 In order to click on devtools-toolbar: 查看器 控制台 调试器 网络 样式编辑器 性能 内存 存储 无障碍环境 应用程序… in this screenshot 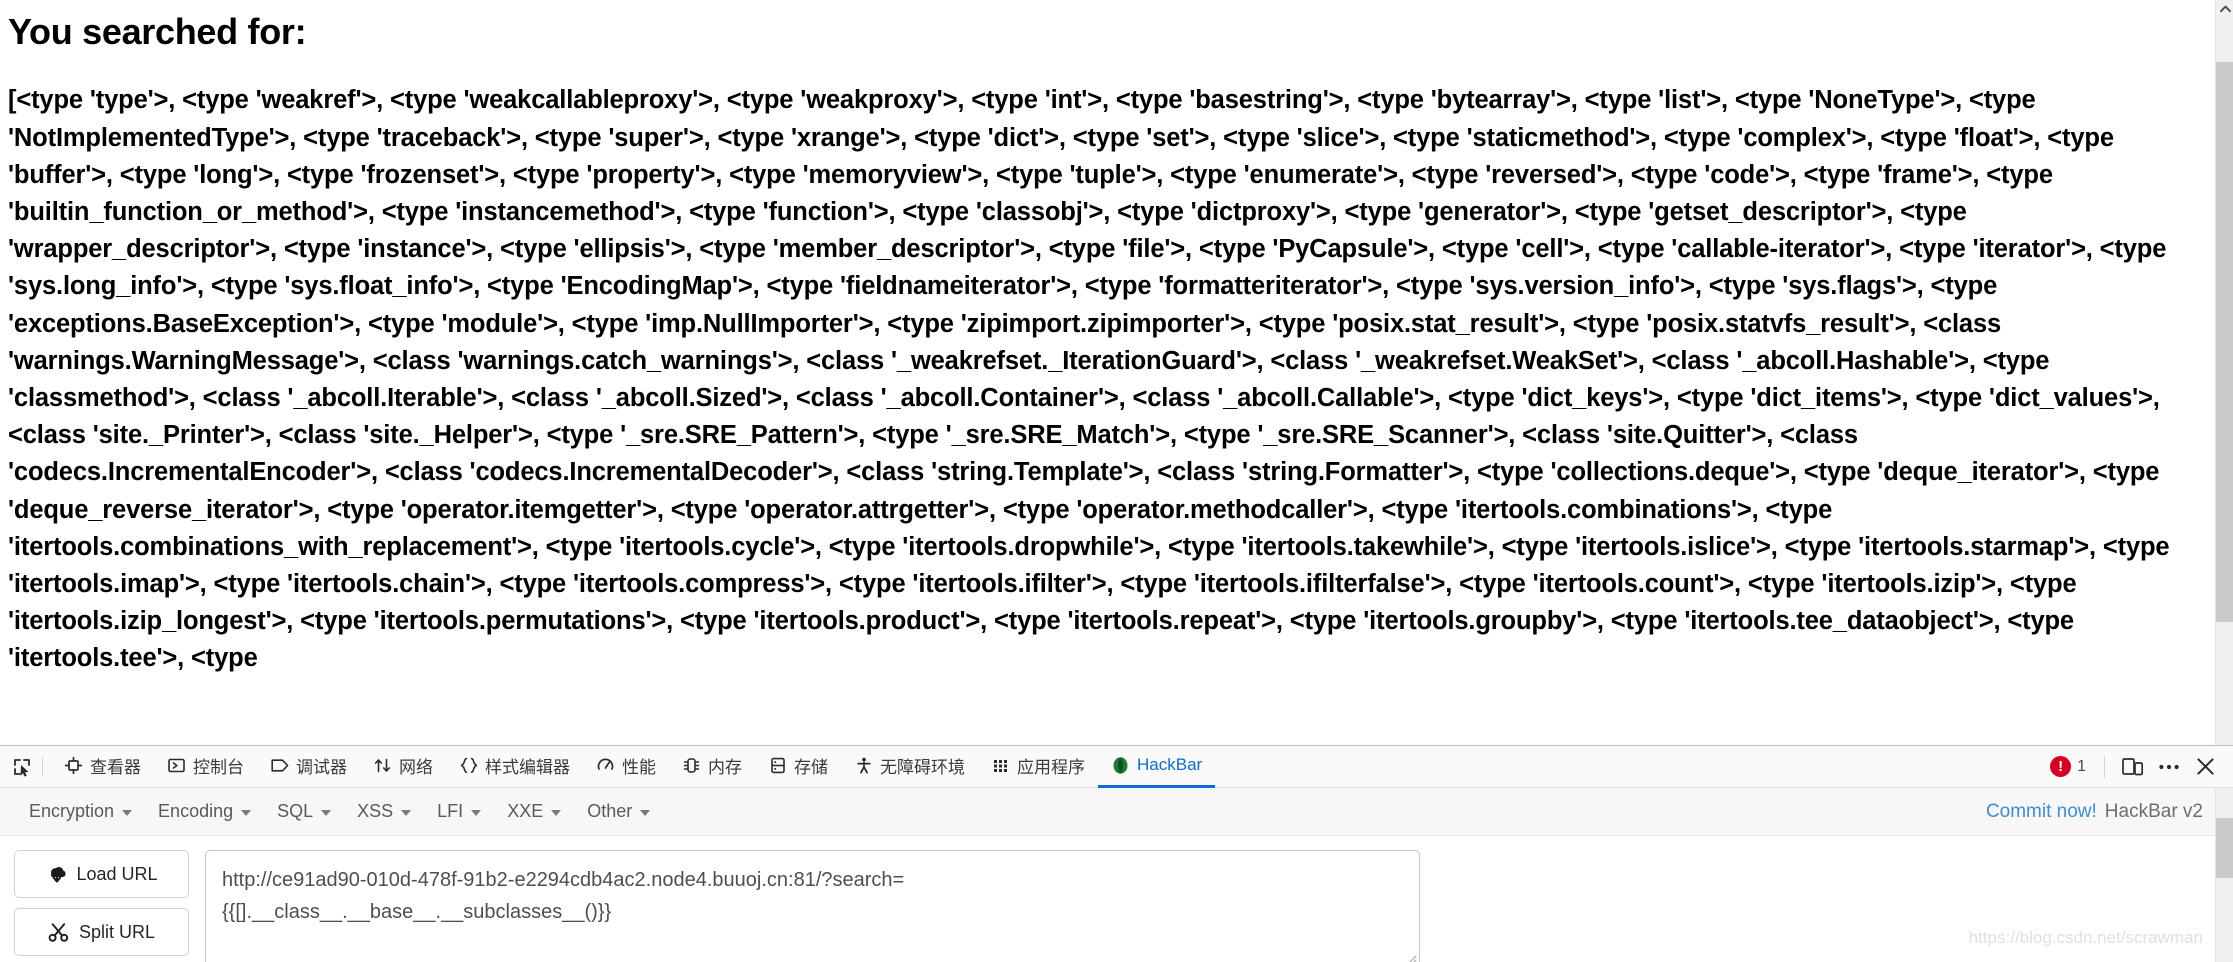, I will do `click(1116, 767)`.